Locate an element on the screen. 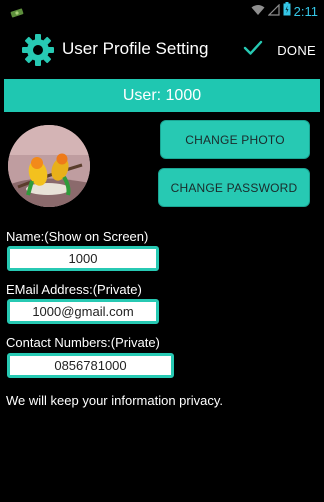 This screenshot has height=502, width=324. signal-icon is located at coordinates (273, 12).